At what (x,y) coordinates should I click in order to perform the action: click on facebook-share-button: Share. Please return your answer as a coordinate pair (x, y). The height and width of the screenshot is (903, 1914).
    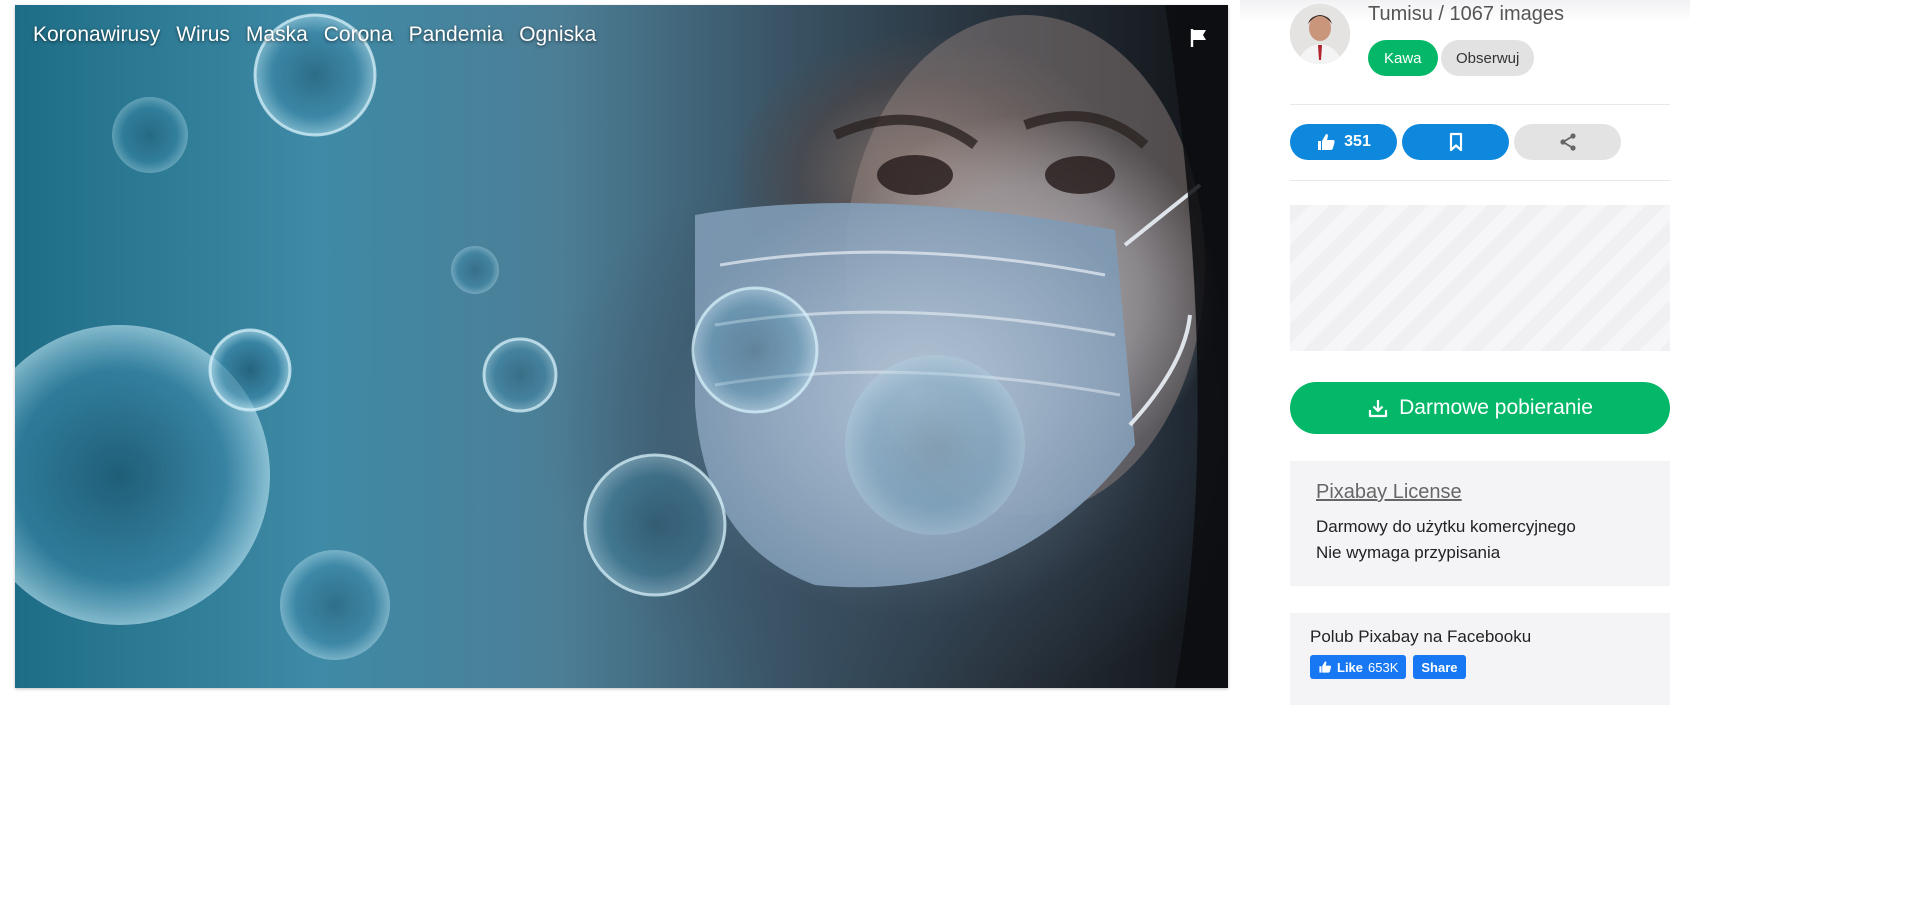
    Looking at the image, I should click on (1439, 667).